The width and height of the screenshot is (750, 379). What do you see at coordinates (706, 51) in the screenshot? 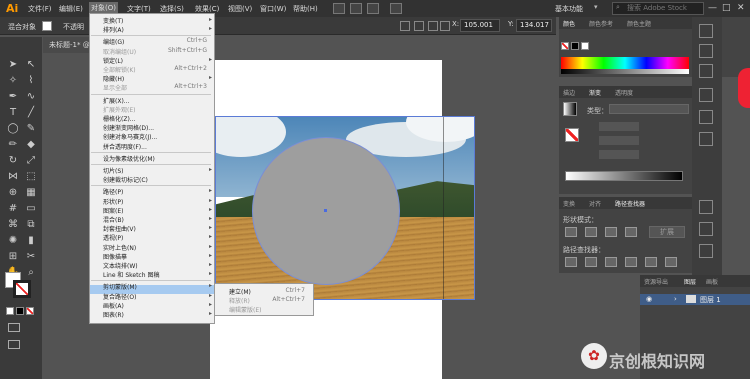
I see `brushes-panel-icon` at bounding box center [706, 51].